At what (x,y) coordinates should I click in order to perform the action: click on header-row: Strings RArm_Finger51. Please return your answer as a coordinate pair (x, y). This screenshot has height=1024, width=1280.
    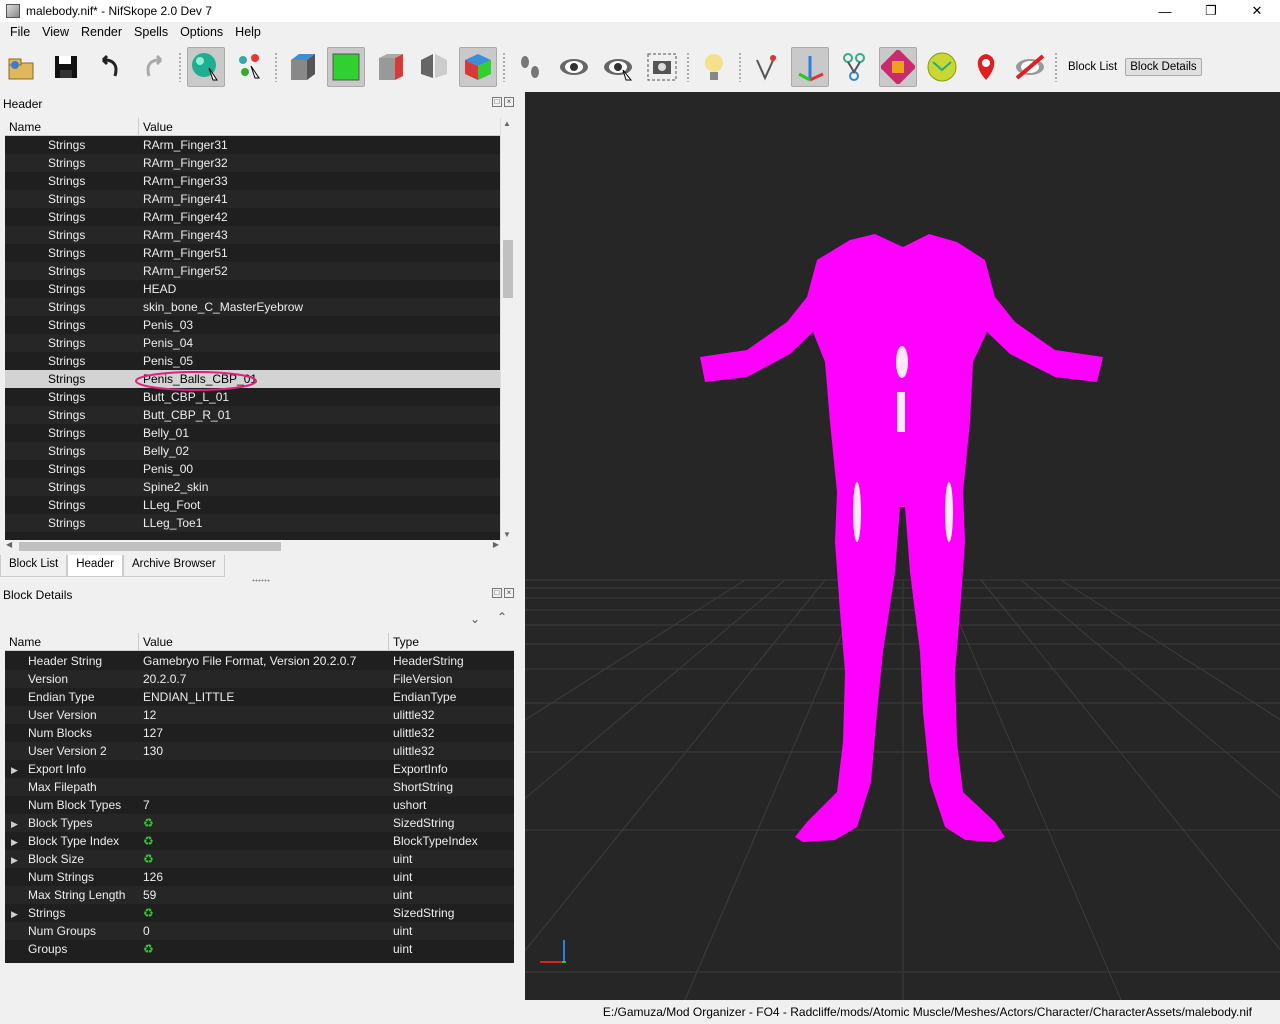
    Looking at the image, I should click on (252, 253).